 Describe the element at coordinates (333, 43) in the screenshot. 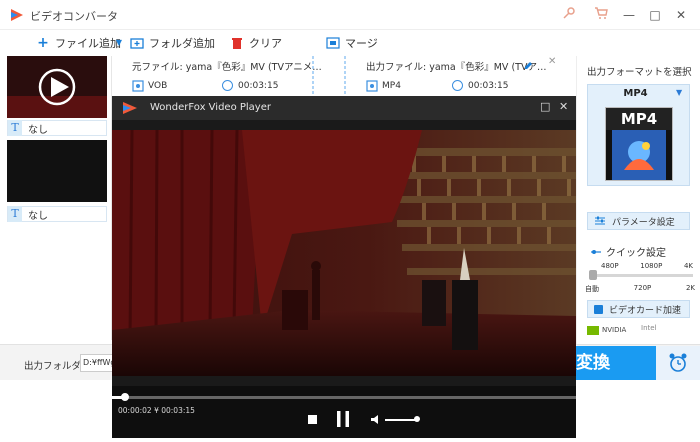

I see `merge-icon` at that location.